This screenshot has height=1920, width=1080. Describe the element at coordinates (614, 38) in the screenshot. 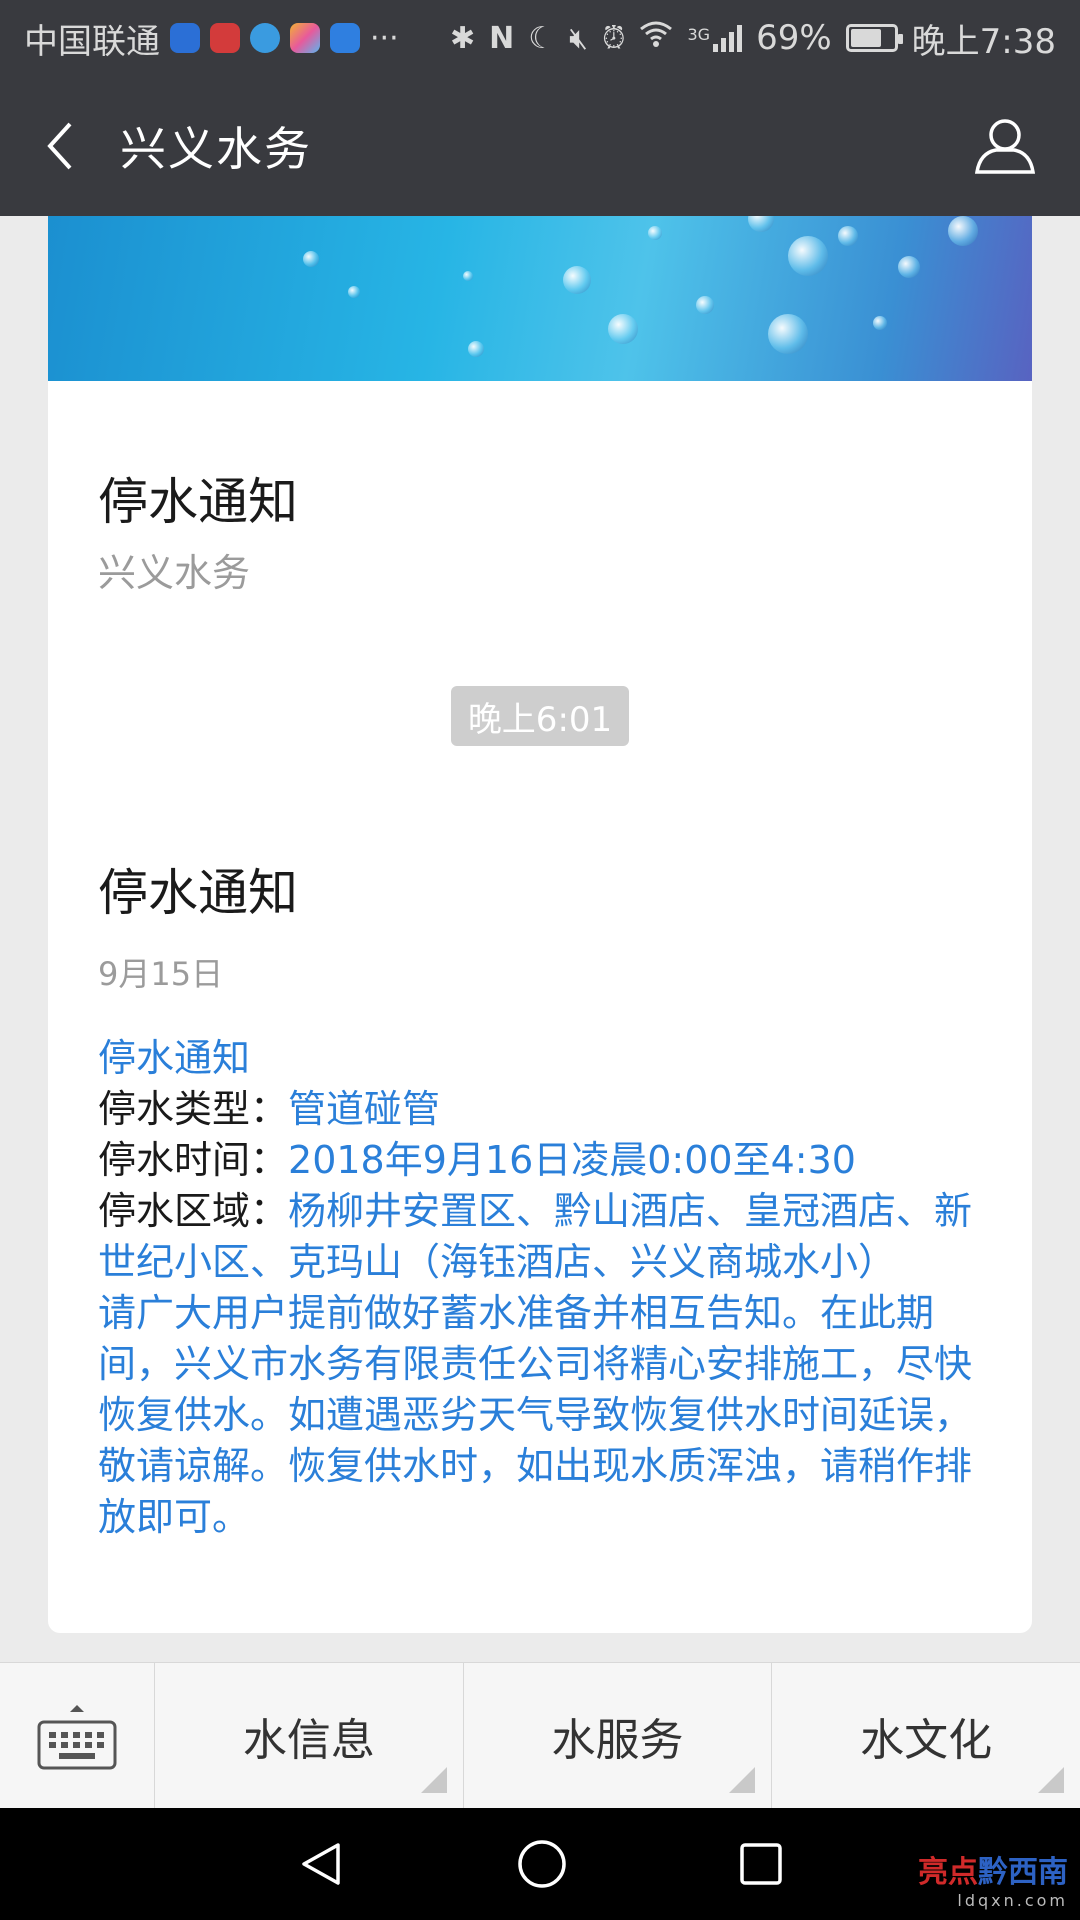

I see `alarm-icon: ⏰︎` at that location.